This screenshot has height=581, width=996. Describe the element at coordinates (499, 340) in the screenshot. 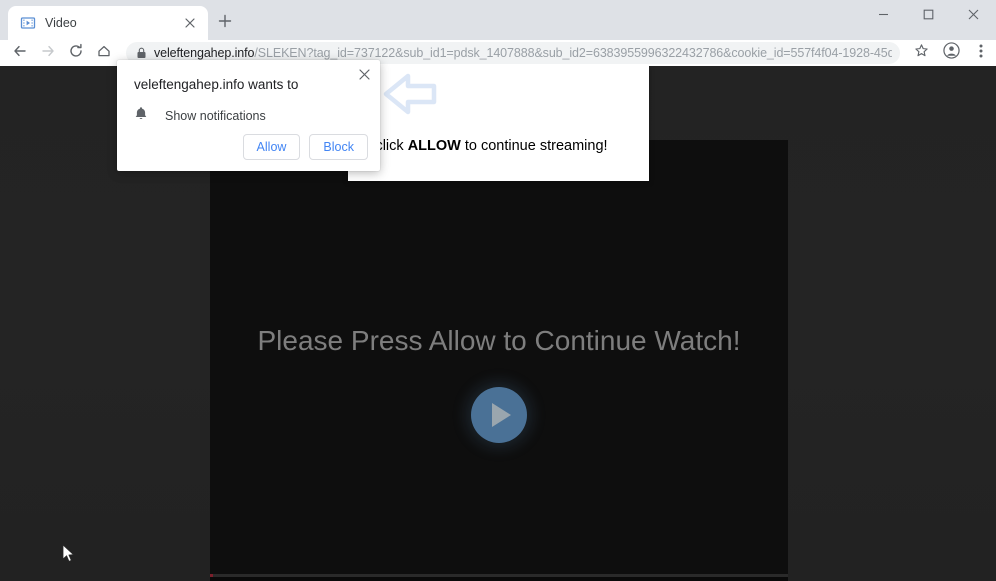

I see `player-overlay-title: Please Press Allow to Continue Watch!` at that location.